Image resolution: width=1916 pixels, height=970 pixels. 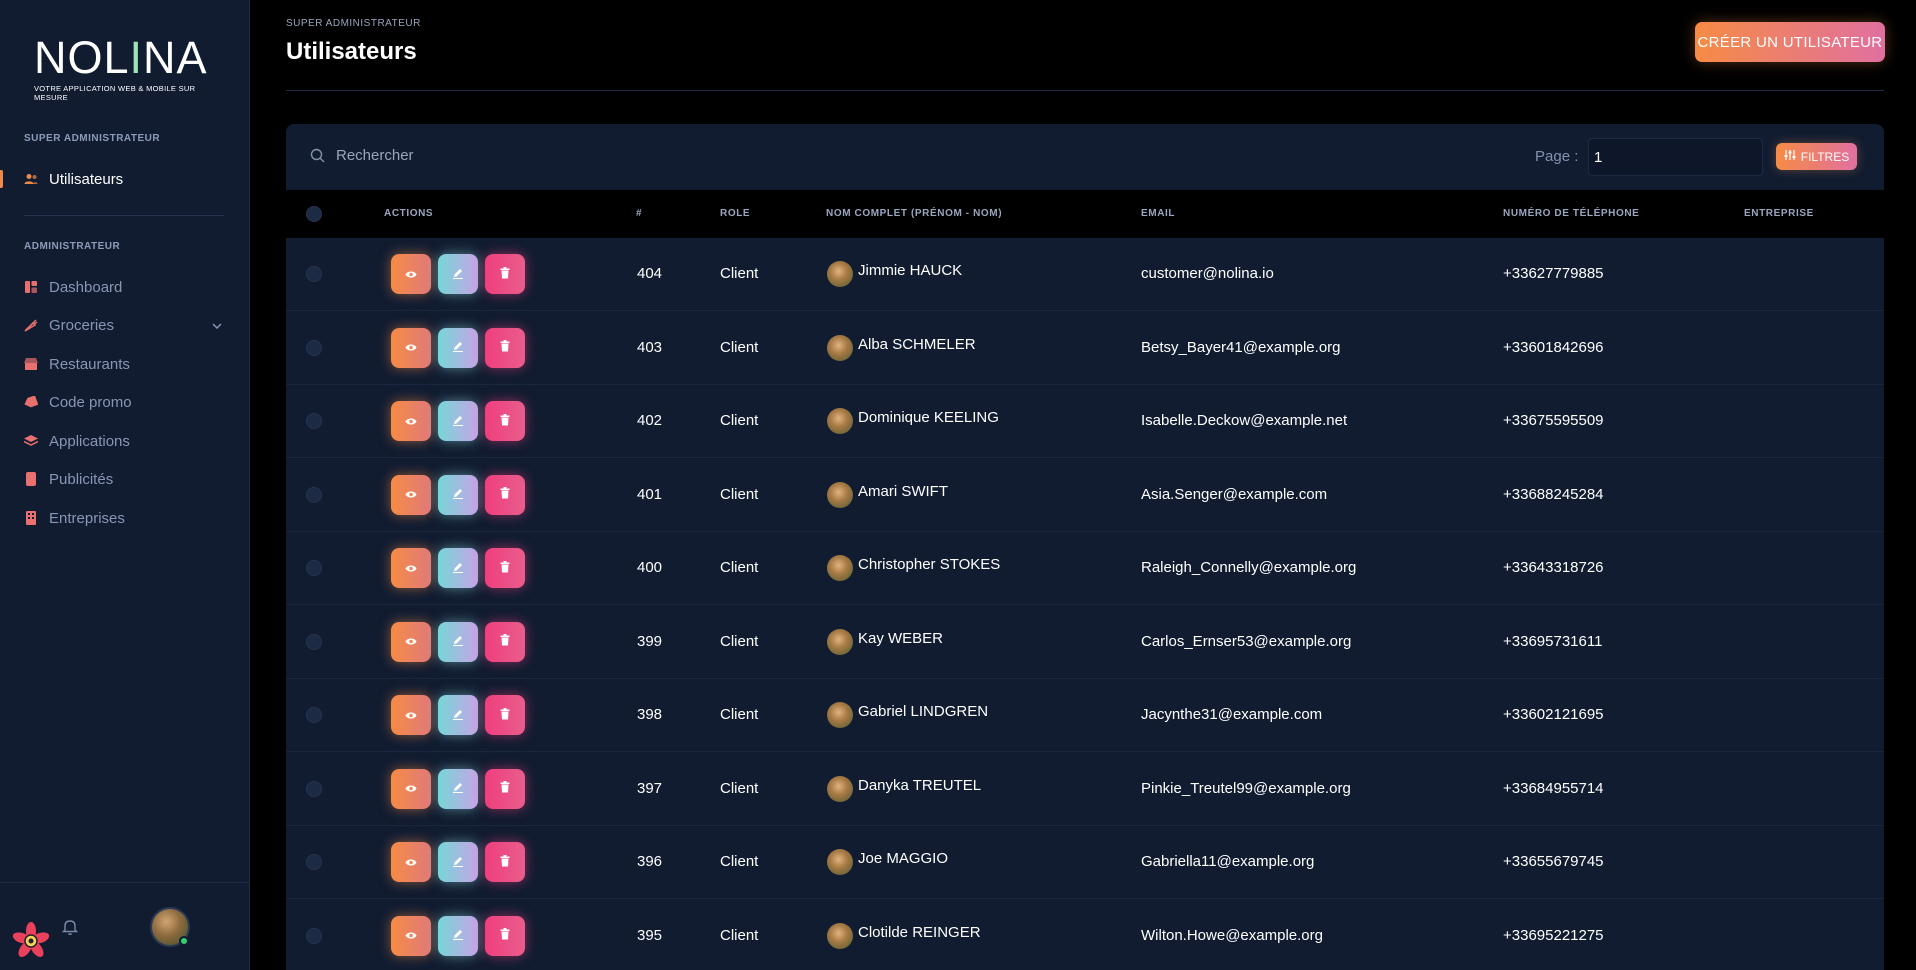 What do you see at coordinates (639, 213) in the screenshot?
I see `header-id: #` at bounding box center [639, 213].